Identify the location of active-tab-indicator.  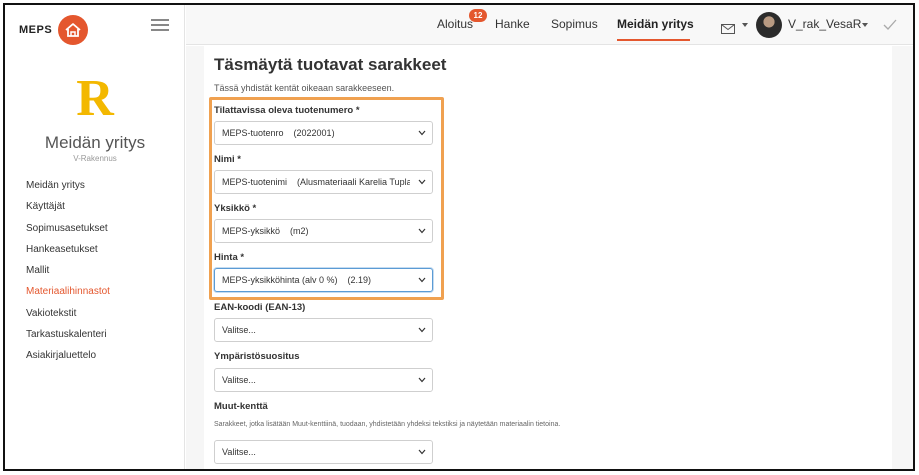
(653, 40).